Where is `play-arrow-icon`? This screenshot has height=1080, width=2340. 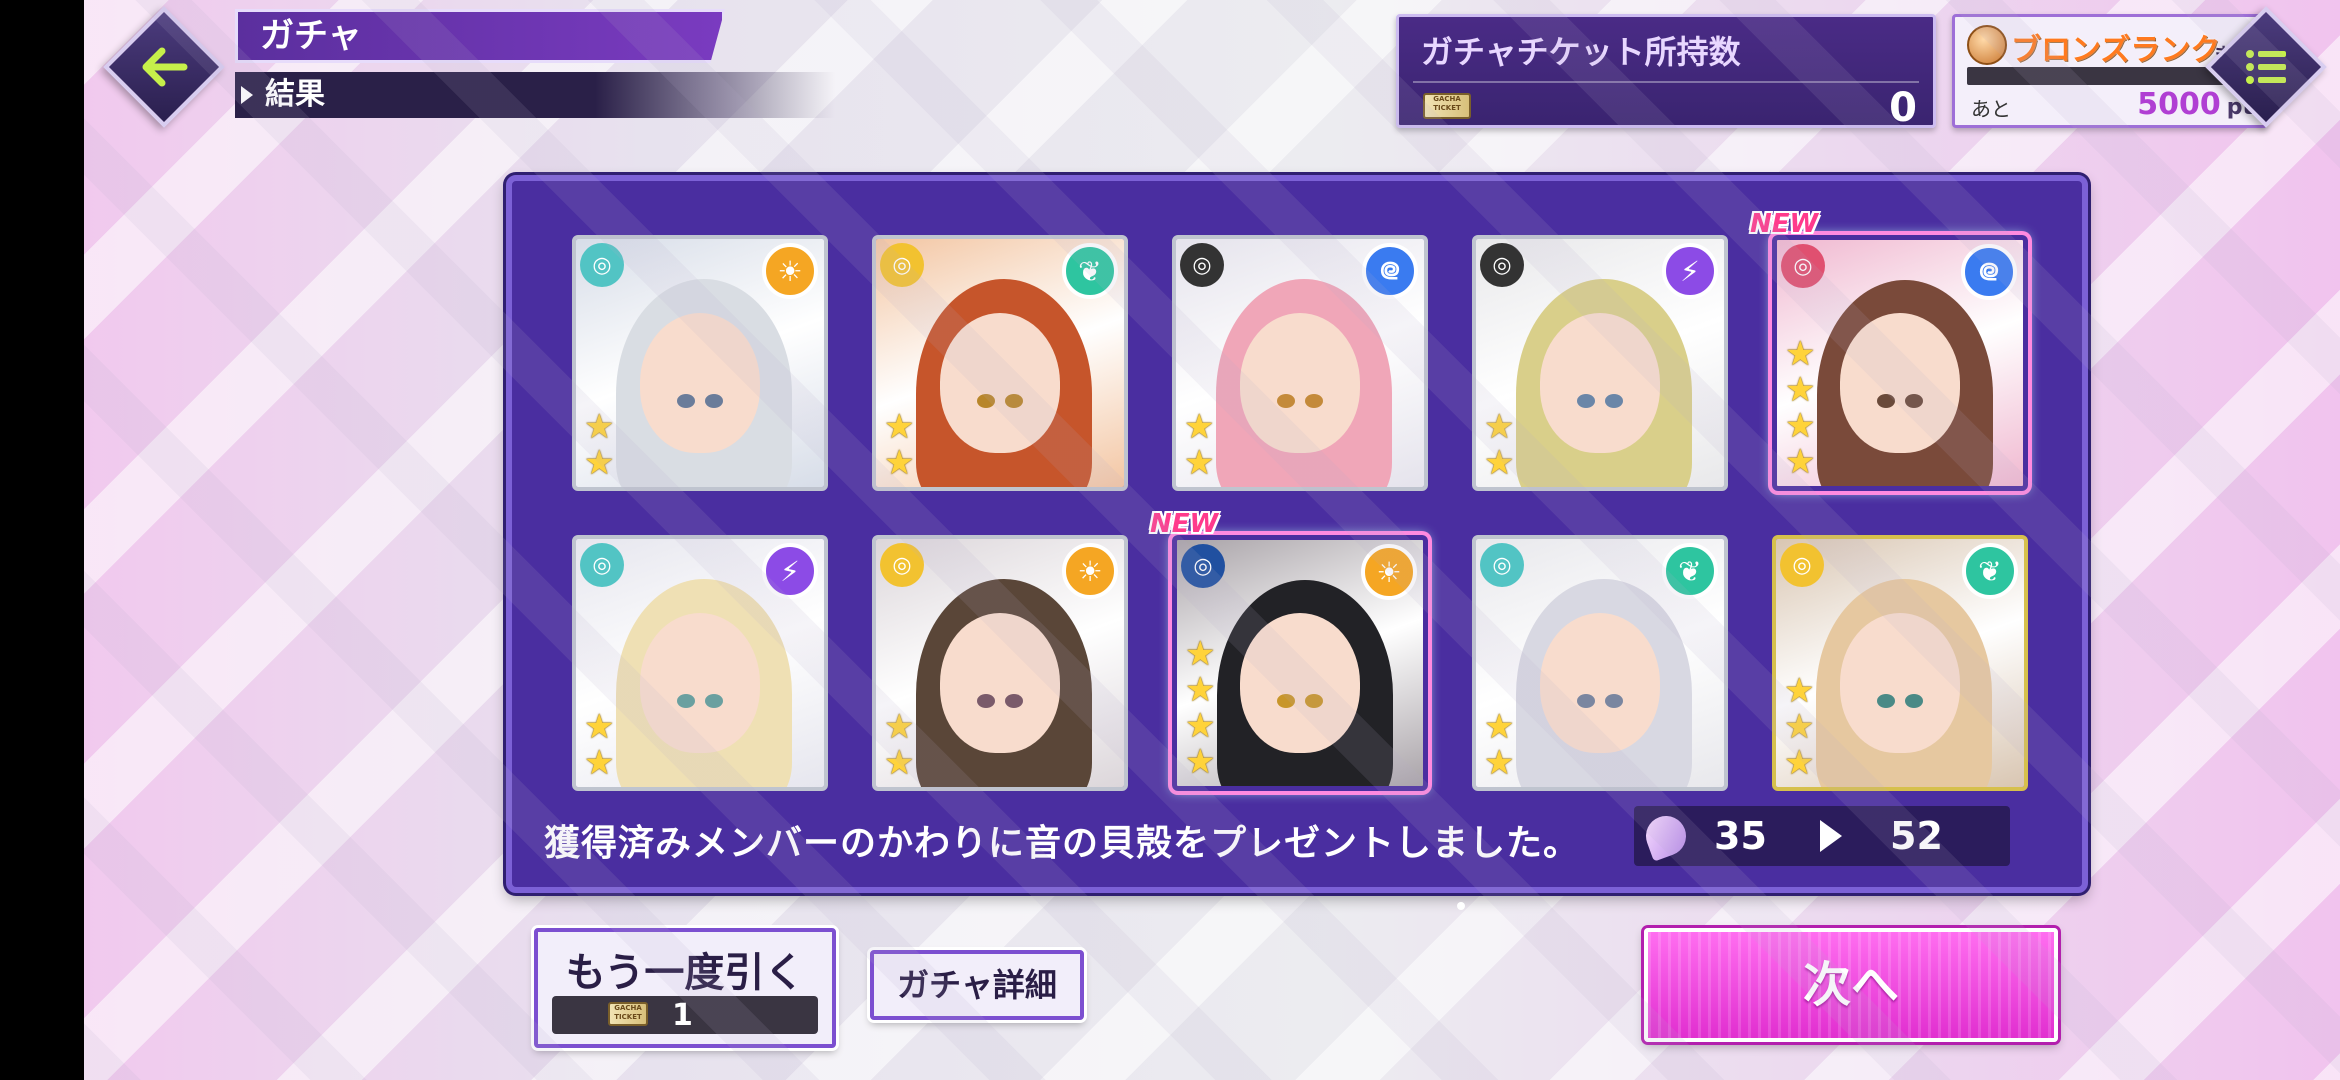 play-arrow-icon is located at coordinates (1831, 836).